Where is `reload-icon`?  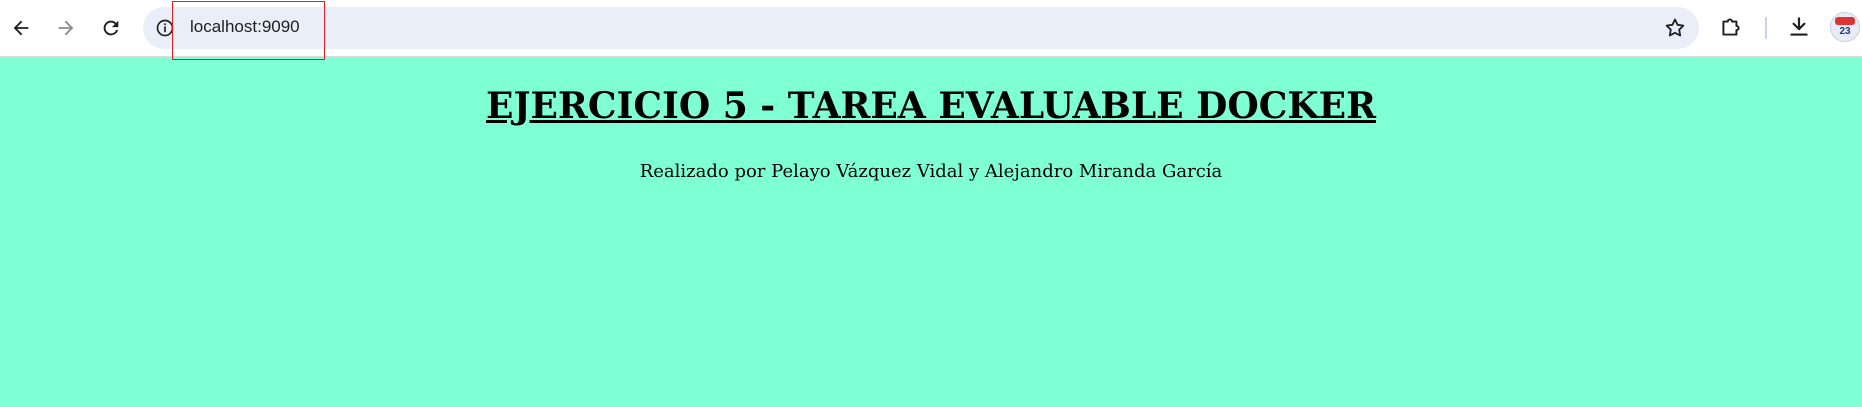 reload-icon is located at coordinates (111, 28).